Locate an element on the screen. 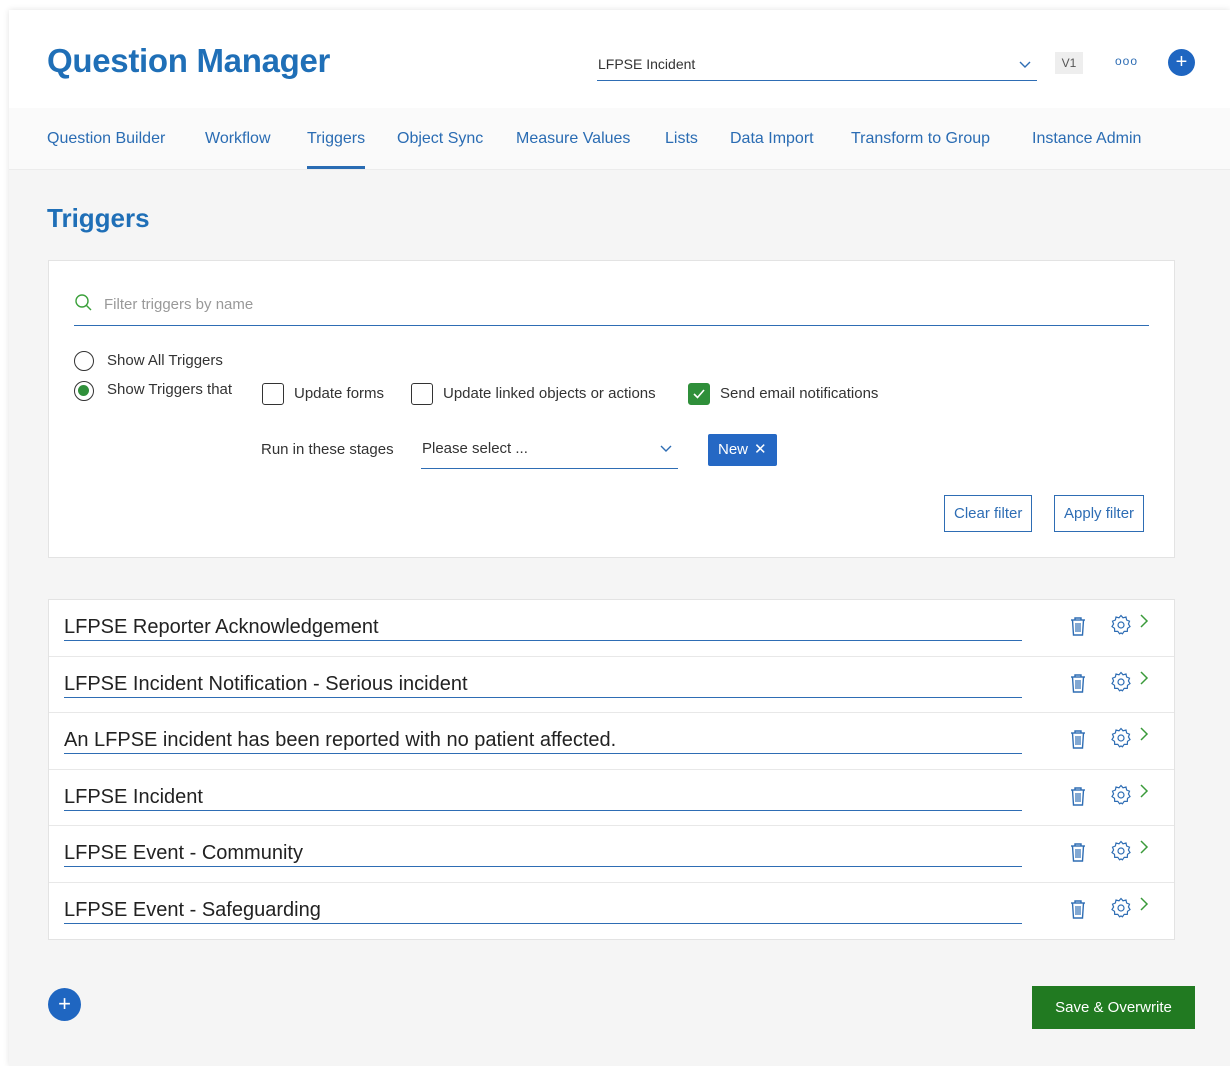  tab-data-import: Data Import is located at coordinates (772, 139).